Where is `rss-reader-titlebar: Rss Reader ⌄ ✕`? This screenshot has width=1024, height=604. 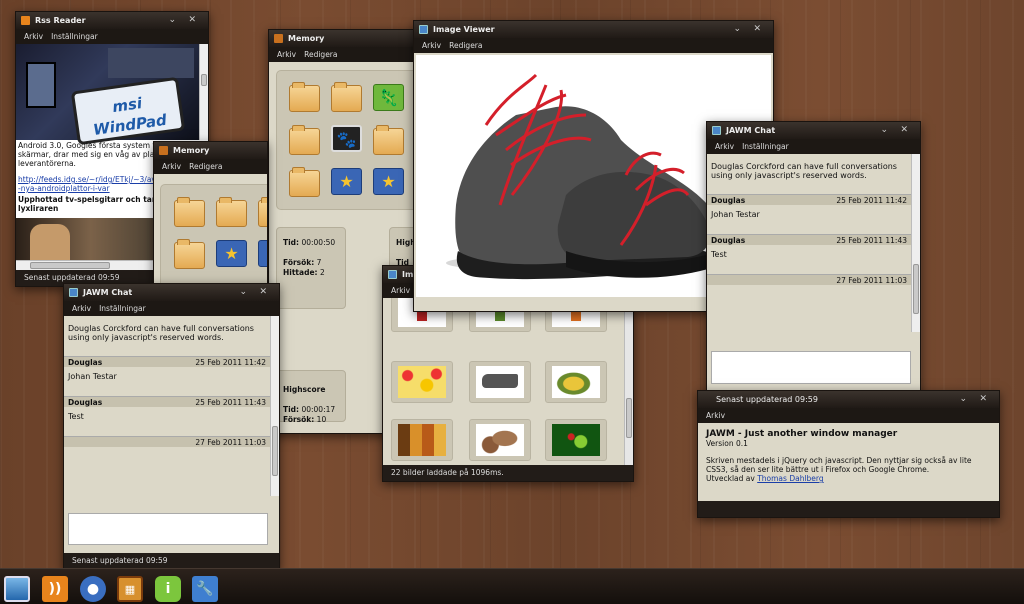 rss-reader-titlebar: Rss Reader ⌄ ✕ is located at coordinates (112, 20).